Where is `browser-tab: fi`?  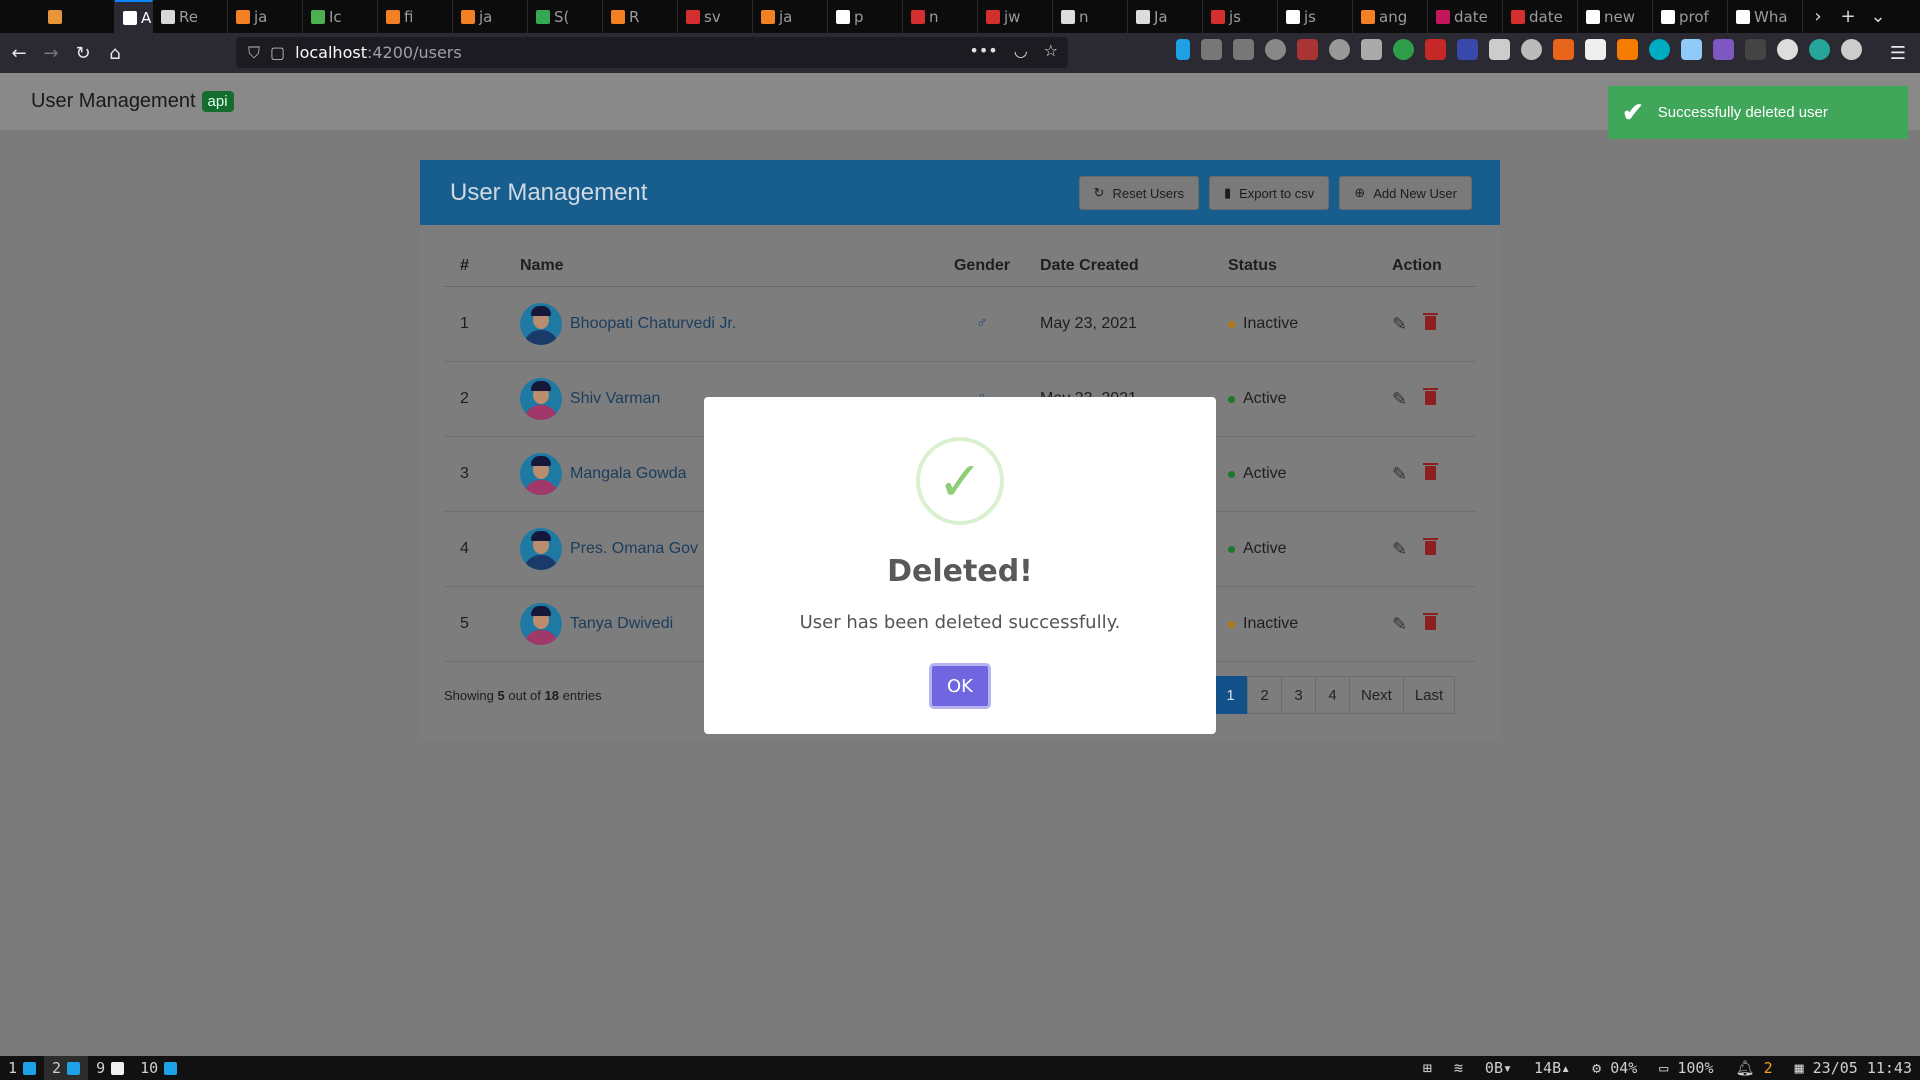 browser-tab: fi is located at coordinates (415, 16).